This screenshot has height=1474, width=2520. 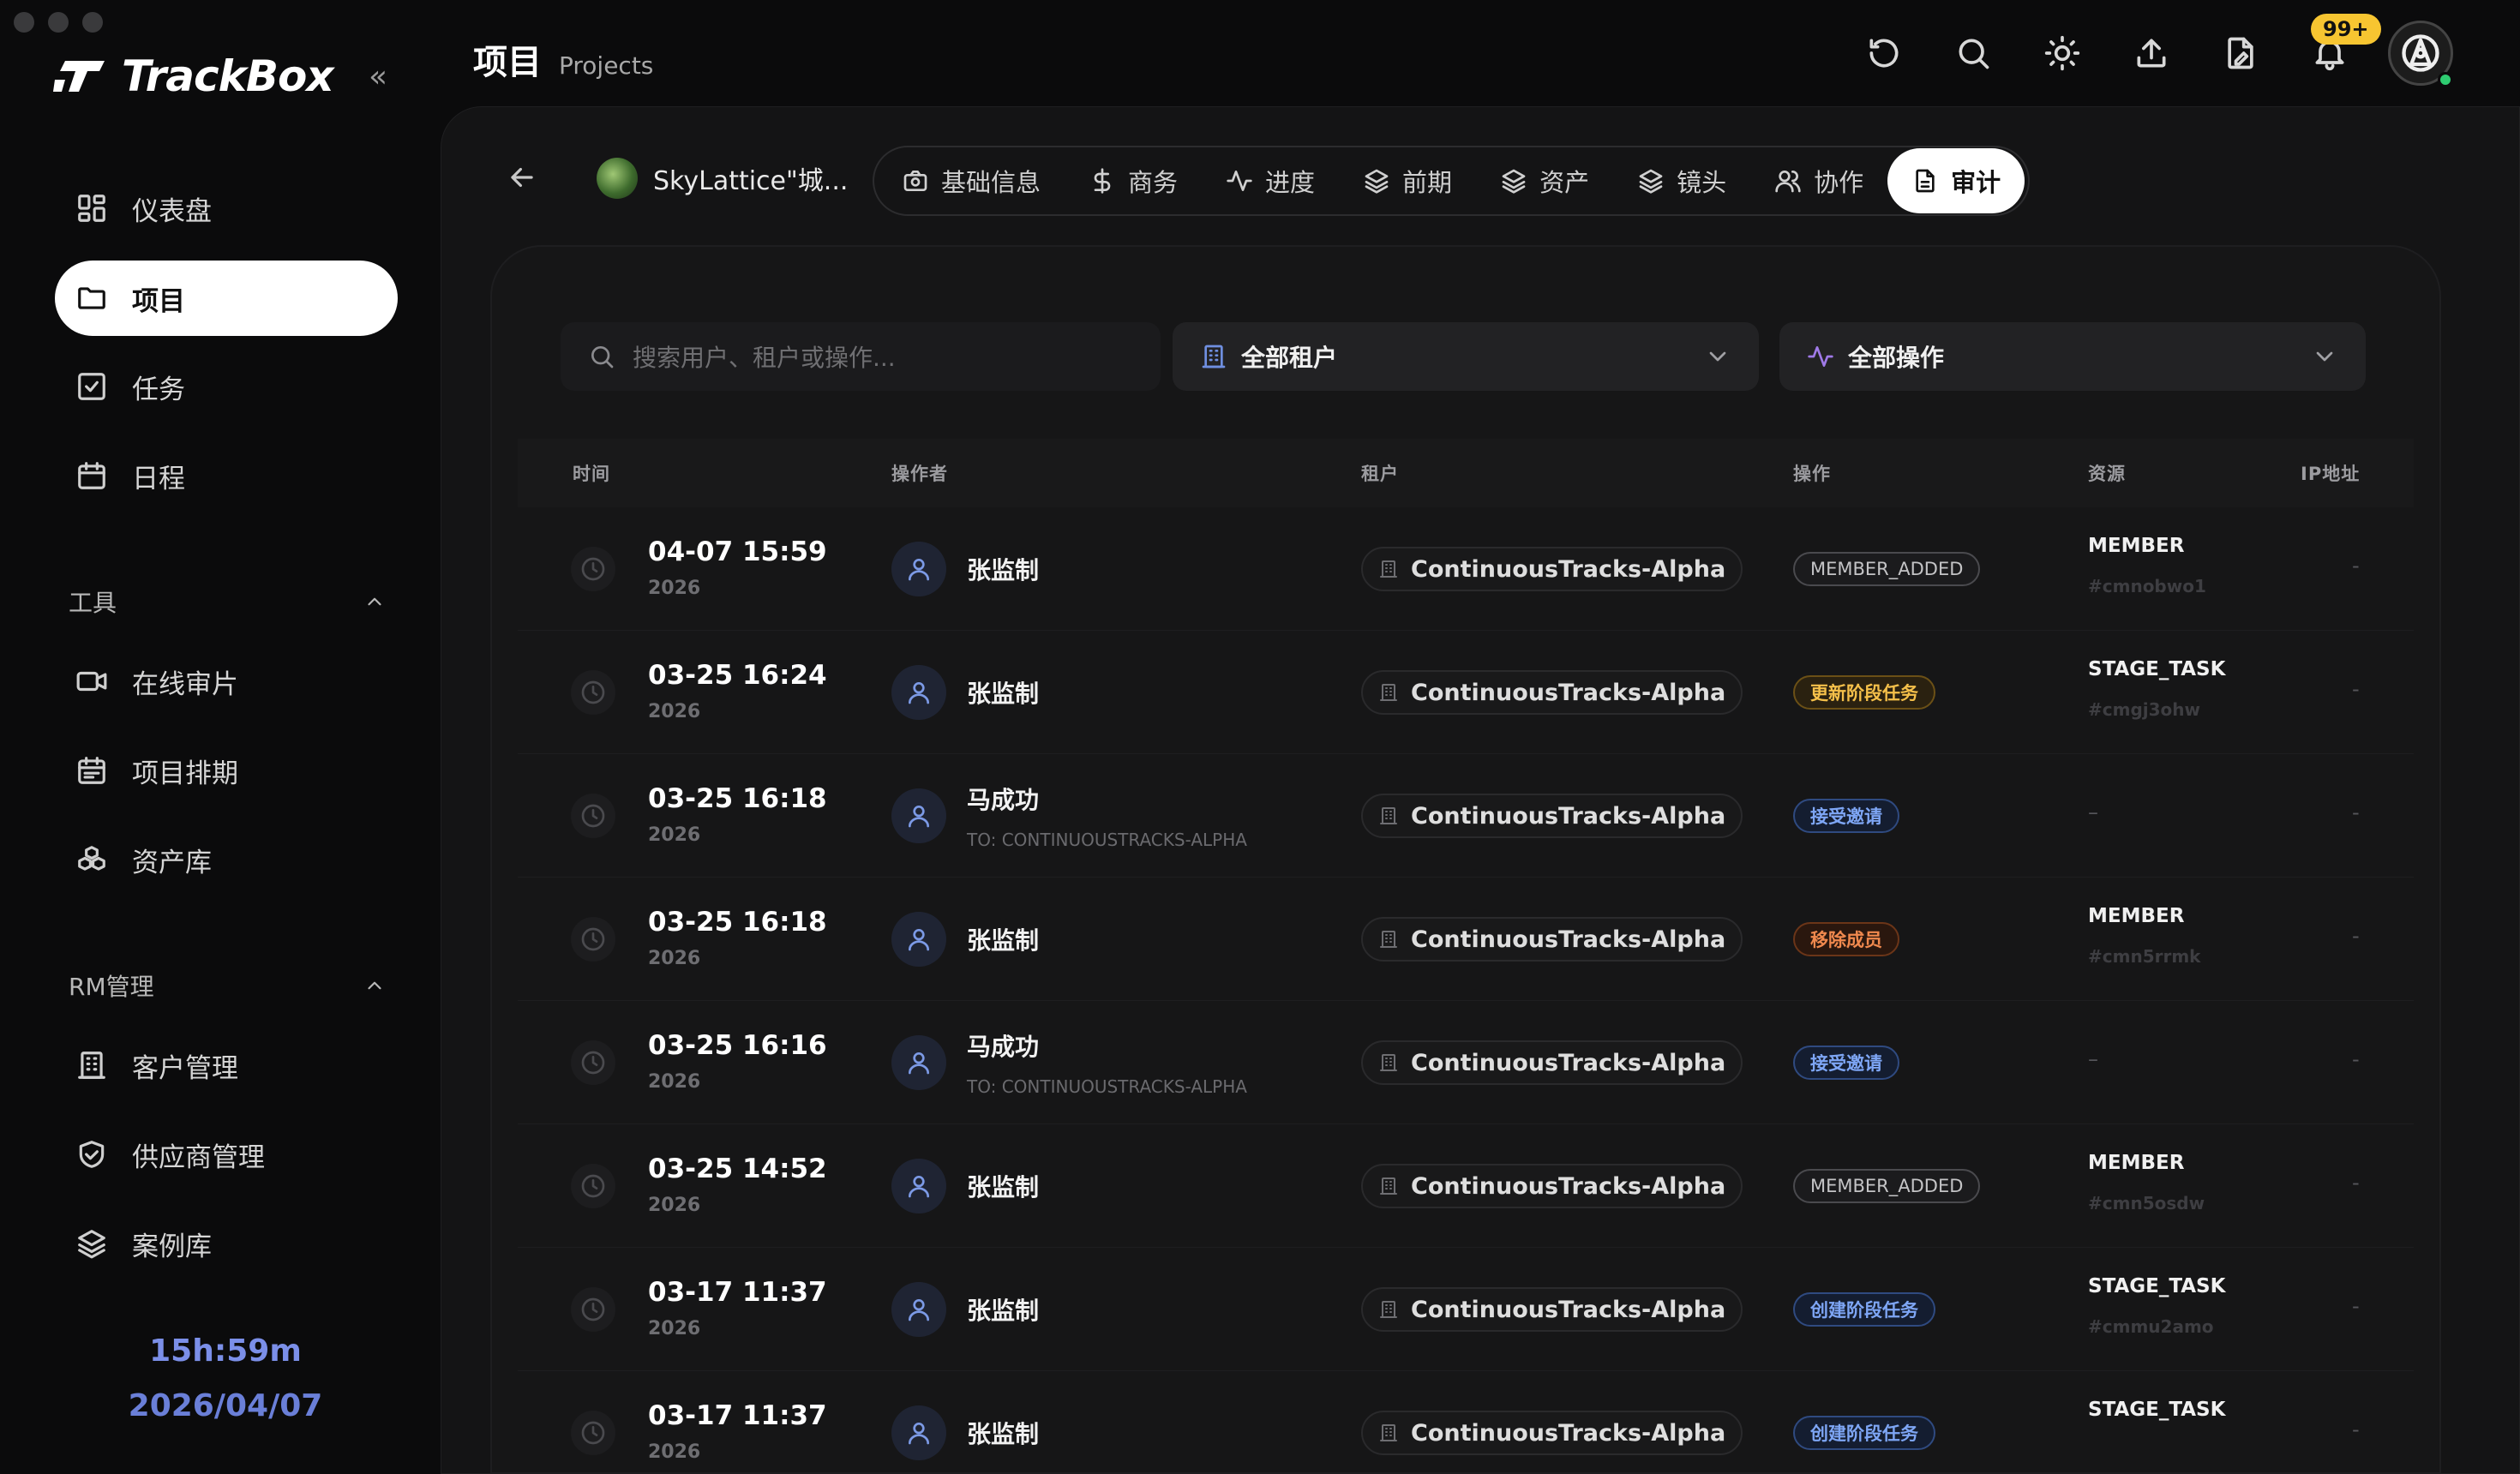 What do you see at coordinates (2072, 356) in the screenshot?
I see `action-select: 全部操作` at bounding box center [2072, 356].